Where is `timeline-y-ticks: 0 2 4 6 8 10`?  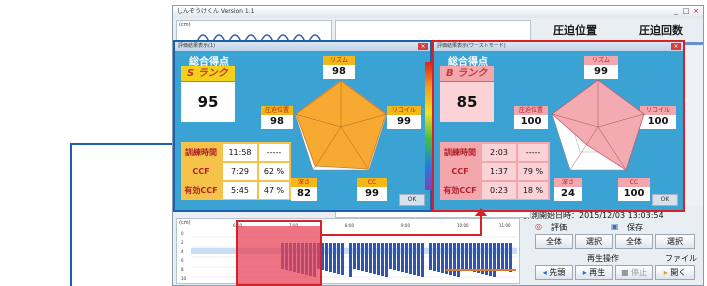 timeline-y-ticks: 0 2 4 6 8 10 is located at coordinates (184, 256).